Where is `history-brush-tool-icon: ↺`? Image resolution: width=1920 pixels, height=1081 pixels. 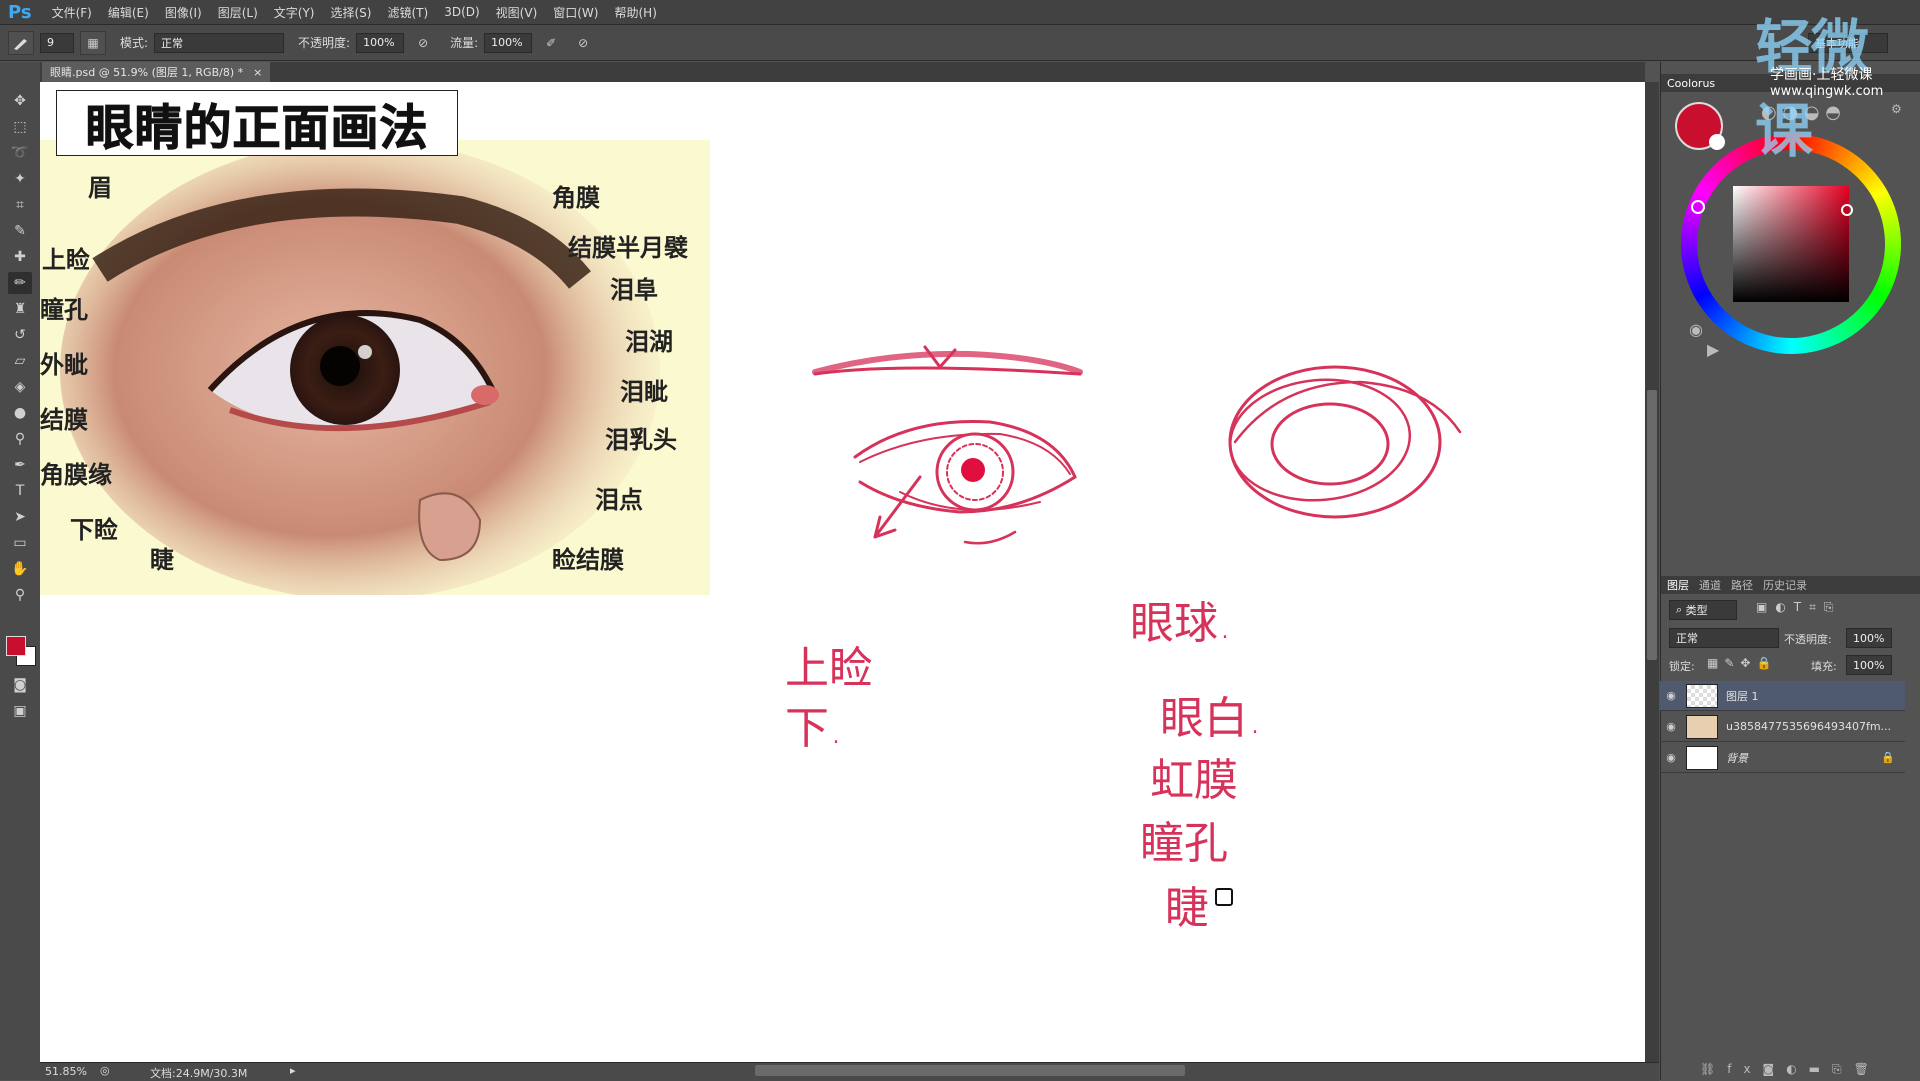
history-brush-tool-icon: ↺ is located at coordinates (20, 335).